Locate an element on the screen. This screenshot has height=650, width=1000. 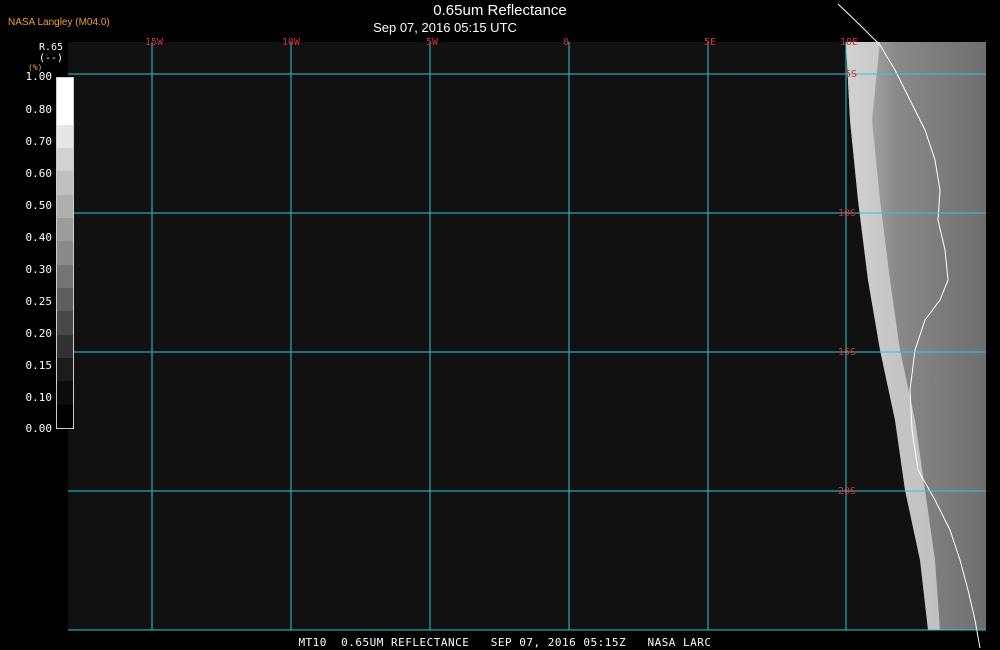
lat-label-20s: 20S is located at coordinates (847, 491).